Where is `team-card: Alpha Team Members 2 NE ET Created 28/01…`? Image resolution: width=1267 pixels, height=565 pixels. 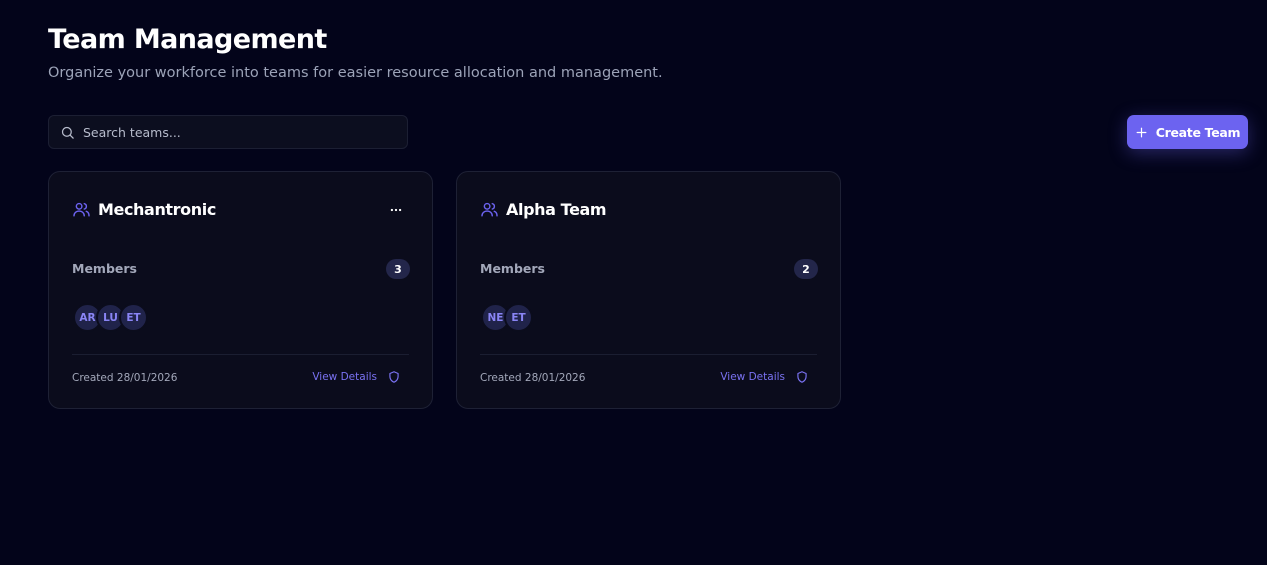 team-card: Alpha Team Members 2 NE ET Created 28/01… is located at coordinates (648, 290).